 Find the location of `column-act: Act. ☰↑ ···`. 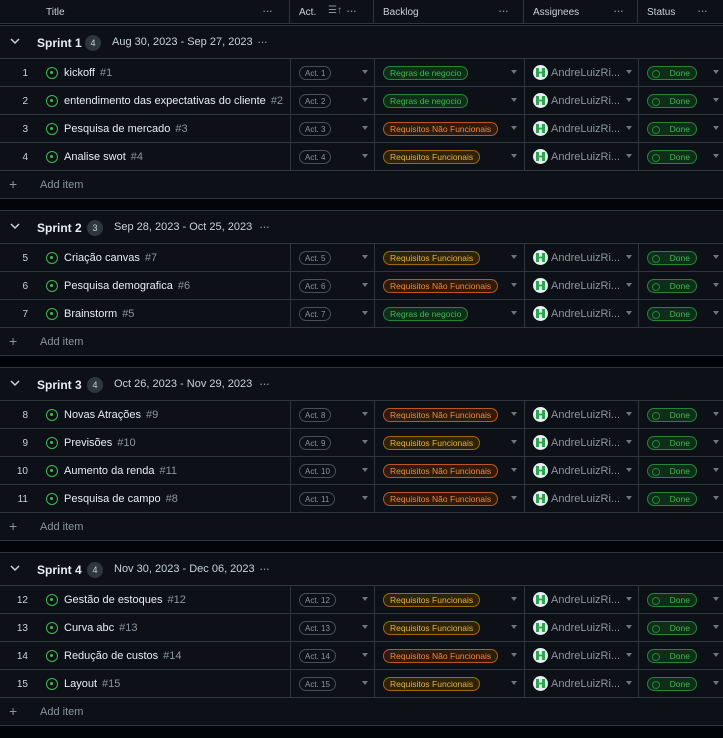

column-act: Act. ☰↑ ··· is located at coordinates (332, 12).